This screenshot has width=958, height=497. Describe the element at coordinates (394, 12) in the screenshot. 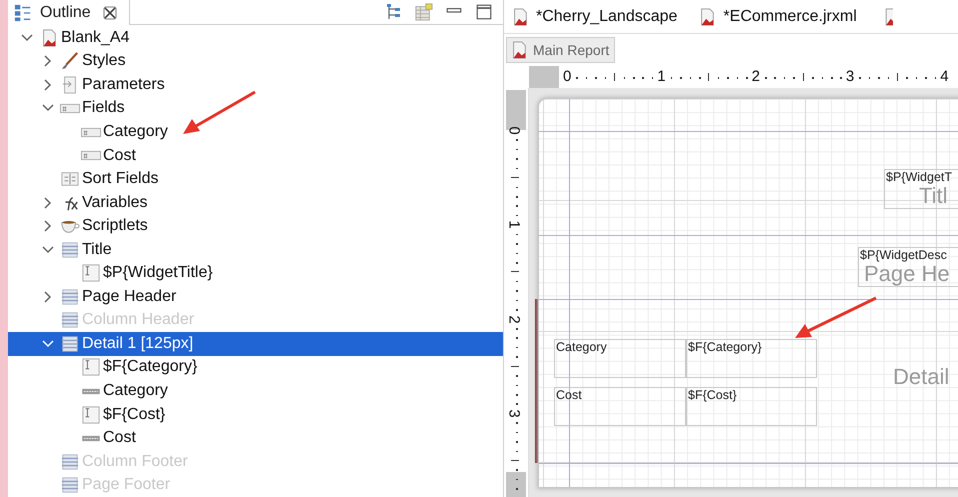

I see `hierarchy-icon` at that location.